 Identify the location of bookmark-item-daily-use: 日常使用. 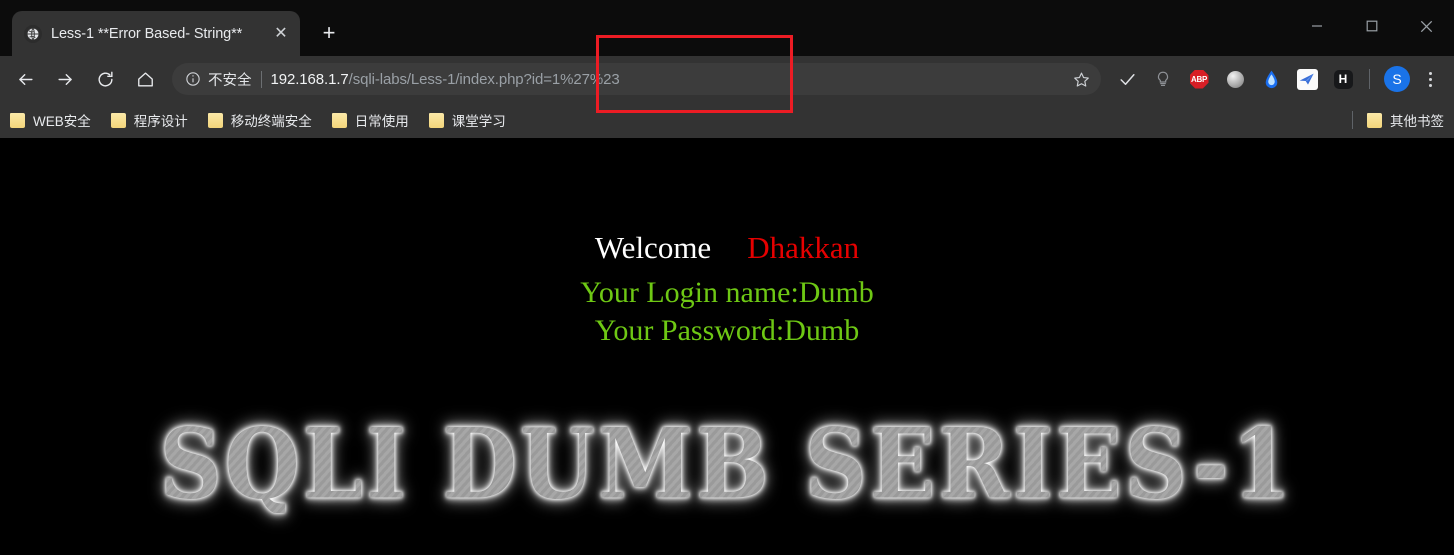
(370, 120).